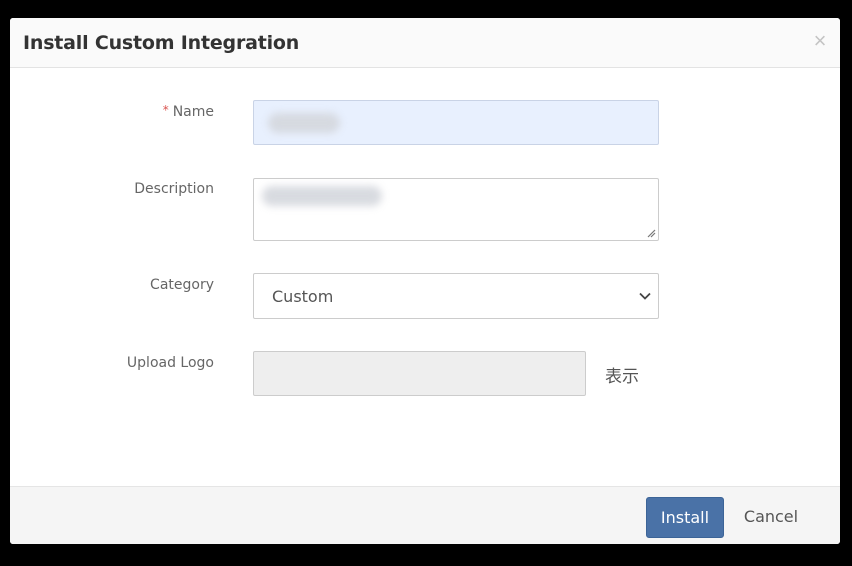  Describe the element at coordinates (651, 233) in the screenshot. I see `resize-handle-icon` at that location.